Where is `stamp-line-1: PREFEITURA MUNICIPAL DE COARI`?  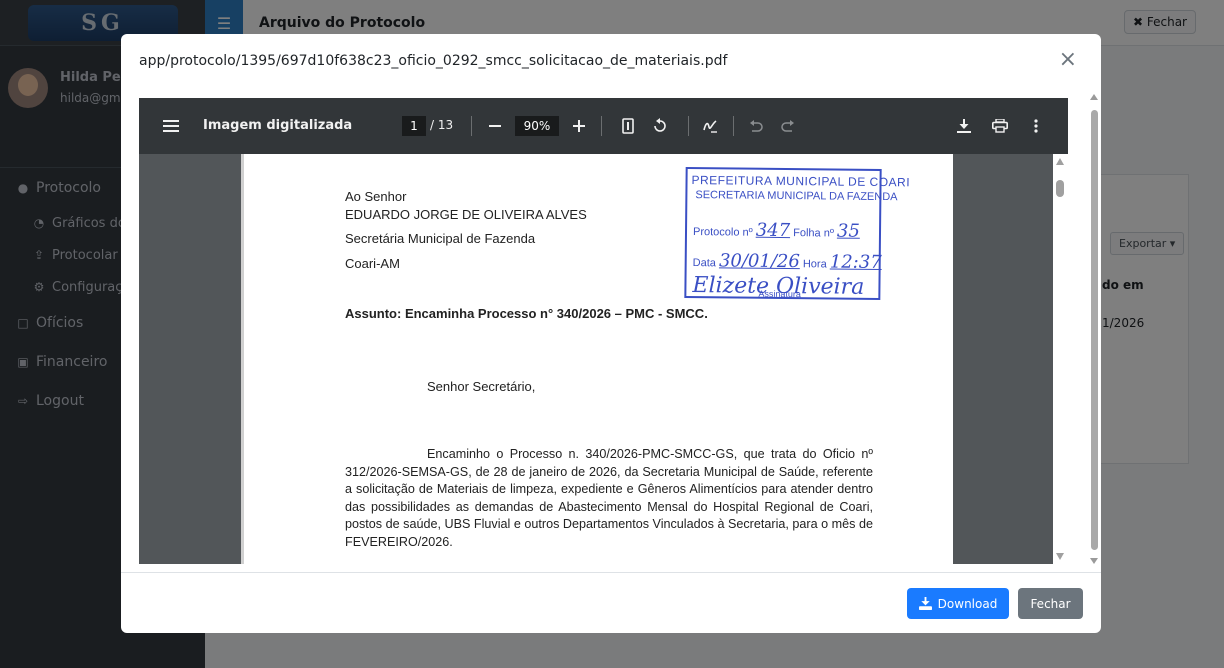 stamp-line-1: PREFEITURA MUNICIPAL DE COARI is located at coordinates (801, 181).